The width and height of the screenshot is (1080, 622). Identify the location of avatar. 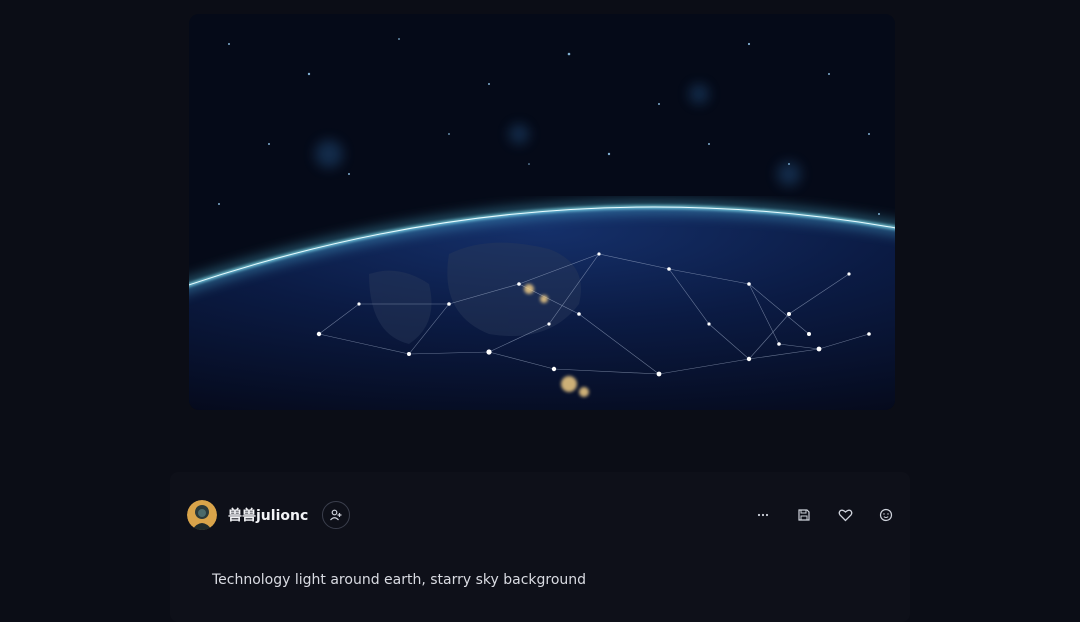
(202, 515).